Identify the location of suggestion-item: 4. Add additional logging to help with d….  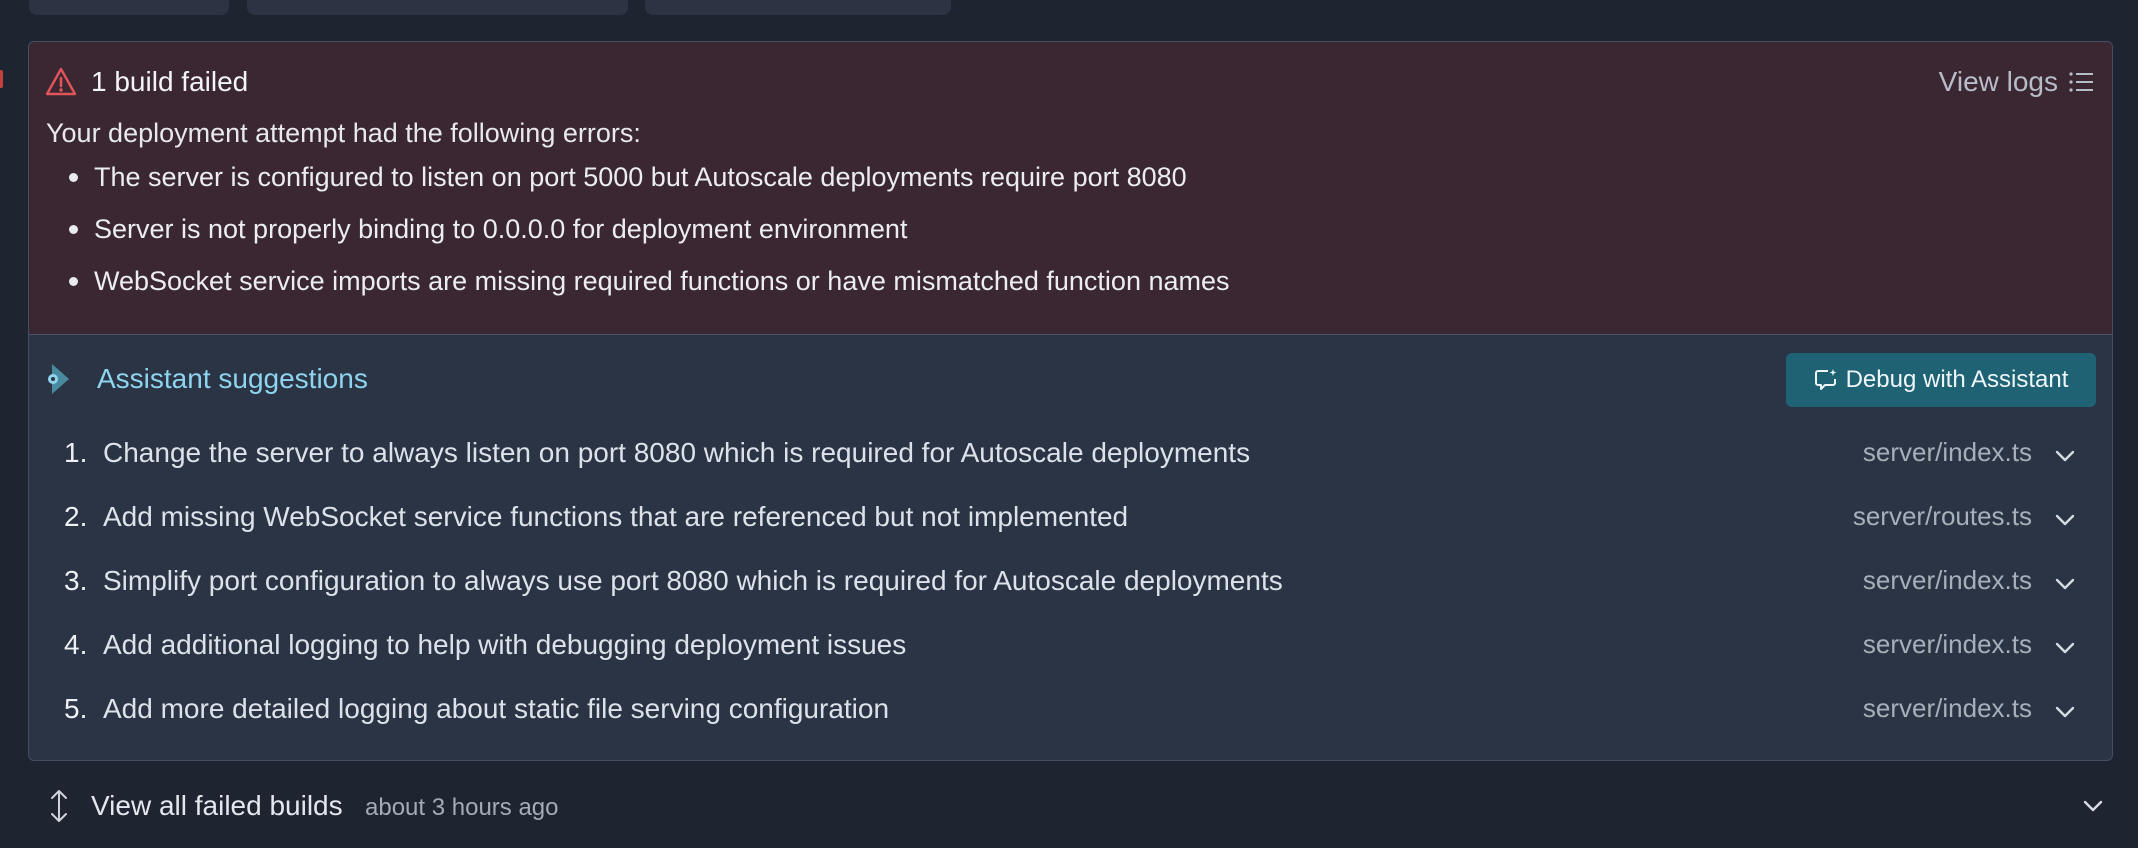
(1070, 649).